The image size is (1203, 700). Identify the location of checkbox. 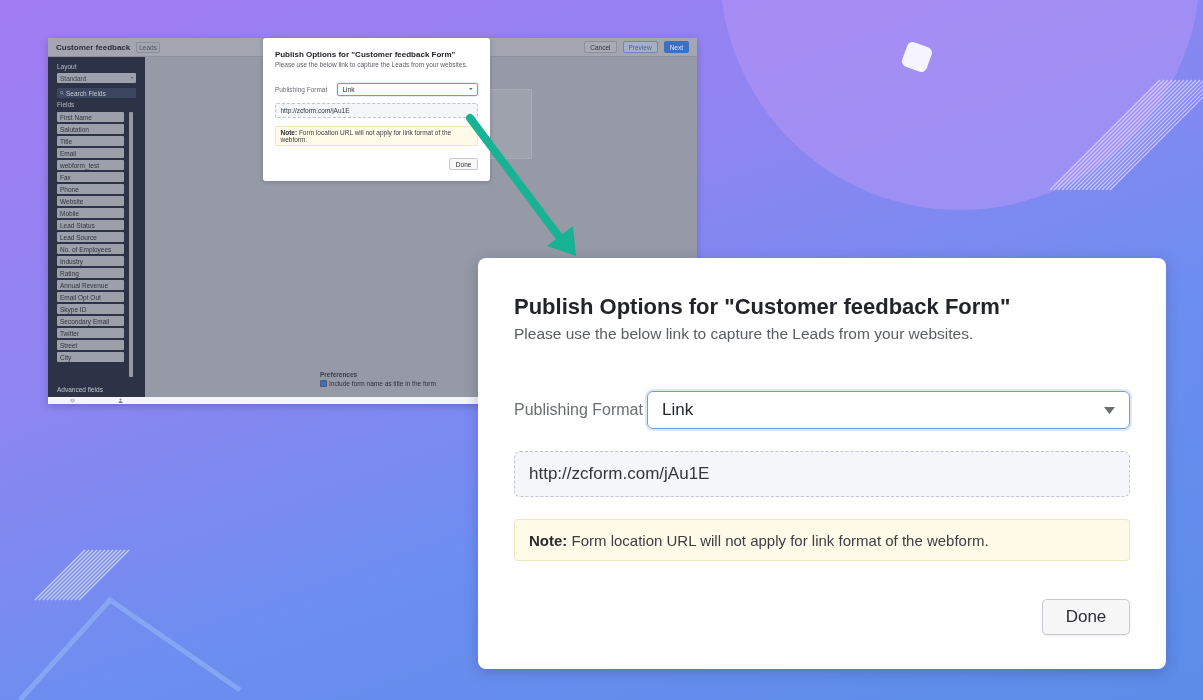
(323, 383).